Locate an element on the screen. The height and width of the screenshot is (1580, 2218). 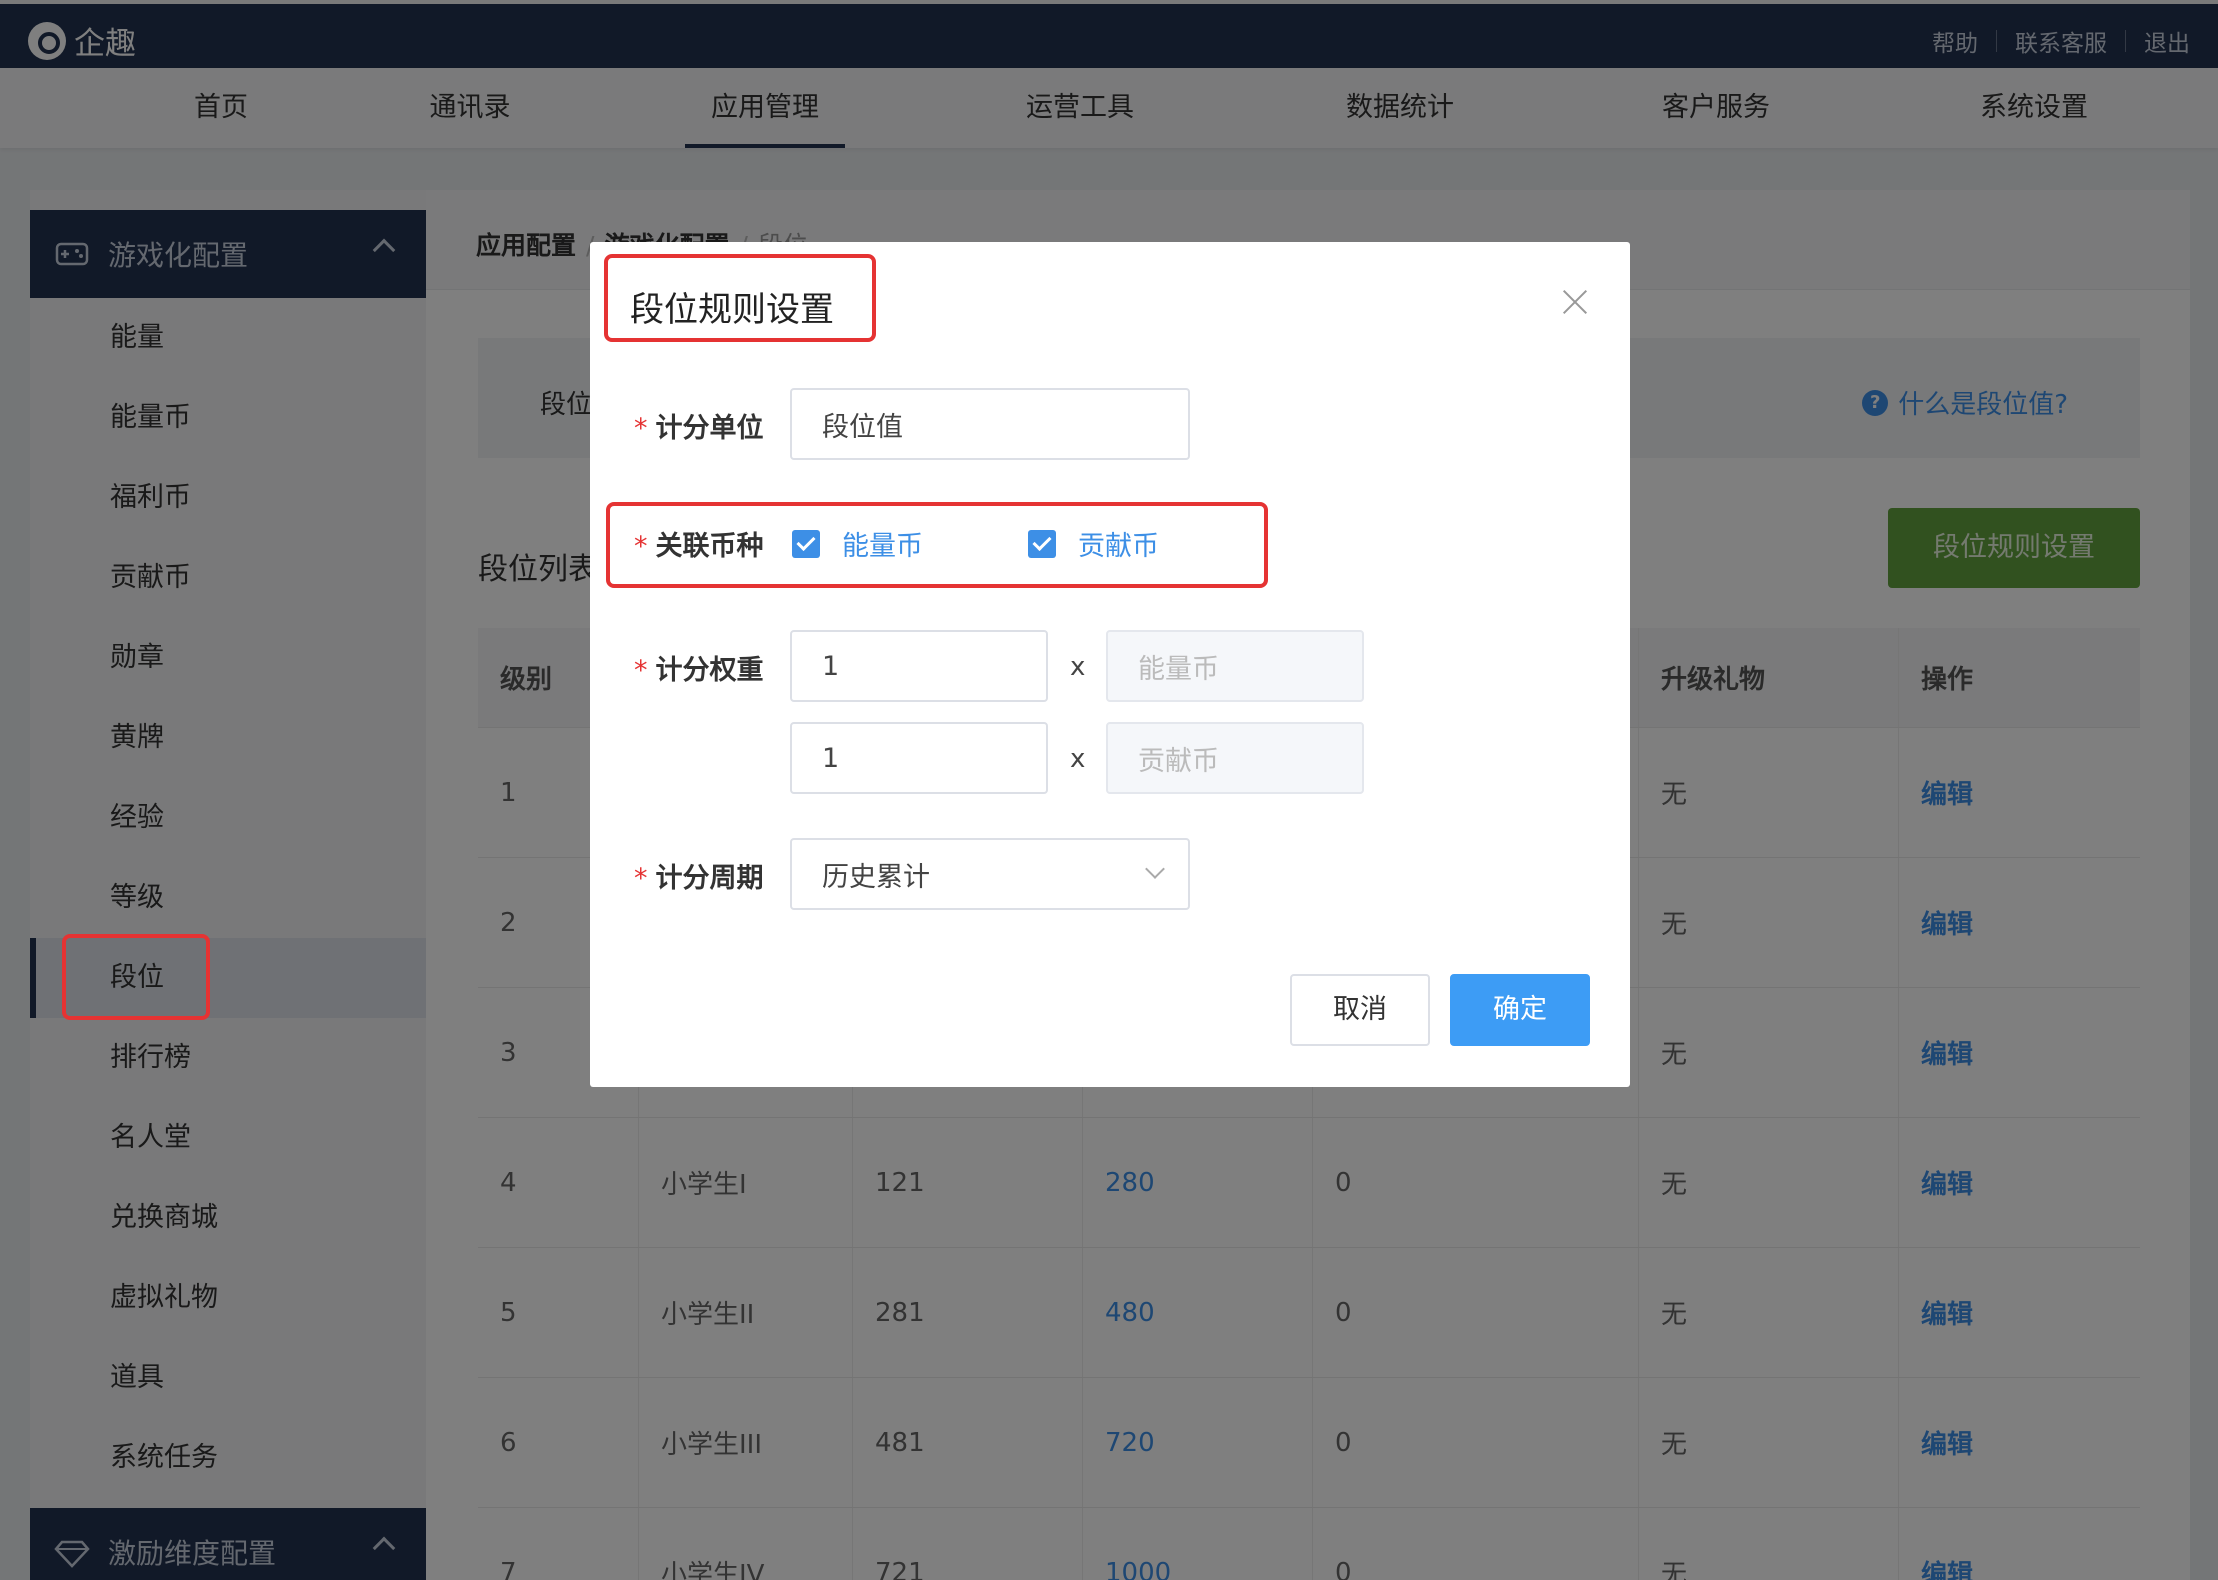
weight-currency-energy: 能量币 is located at coordinates (1235, 666).